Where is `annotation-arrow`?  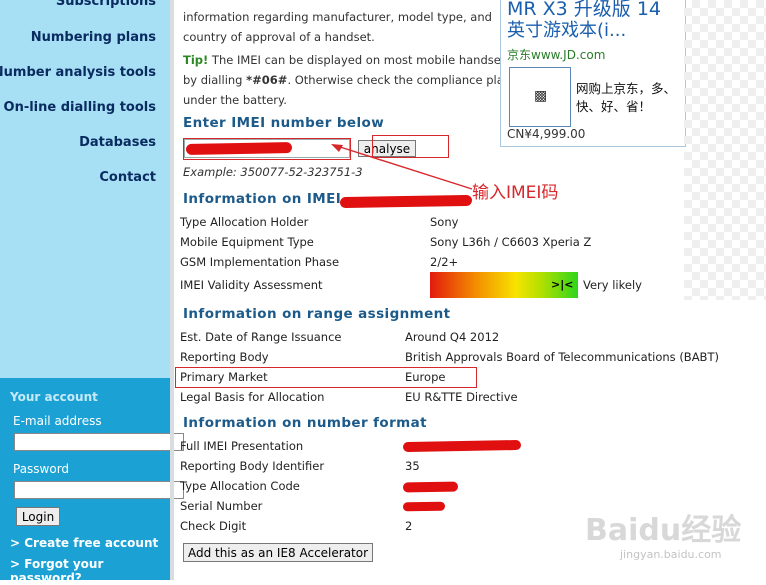 annotation-arrow is located at coordinates (402, 167).